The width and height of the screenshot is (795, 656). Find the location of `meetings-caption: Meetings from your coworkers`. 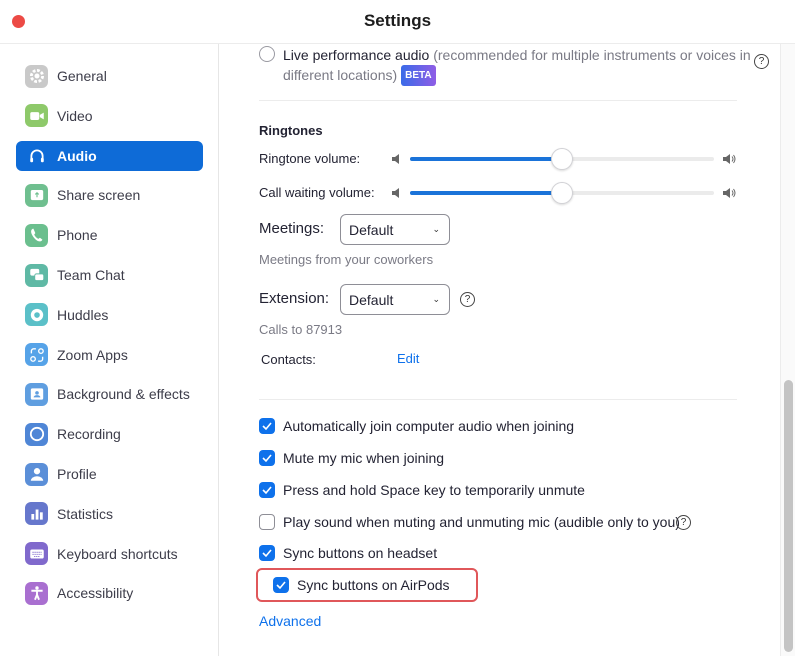

meetings-caption: Meetings from your coworkers is located at coordinates (346, 259).